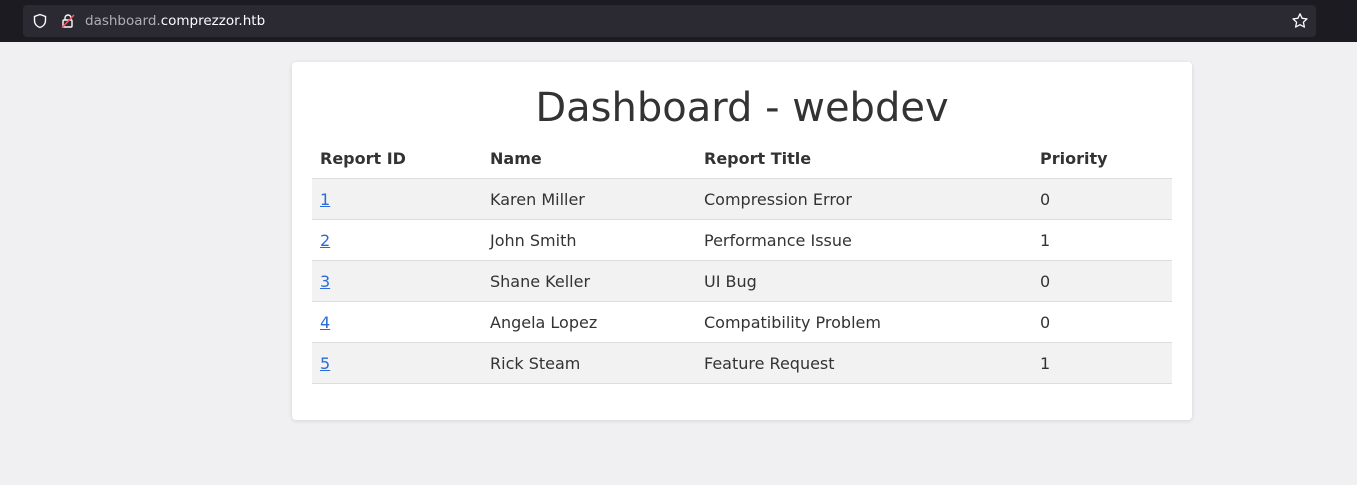 The width and height of the screenshot is (1357, 485). Describe the element at coordinates (123, 21) in the screenshot. I see `url-subdomain: dashboard.` at that location.